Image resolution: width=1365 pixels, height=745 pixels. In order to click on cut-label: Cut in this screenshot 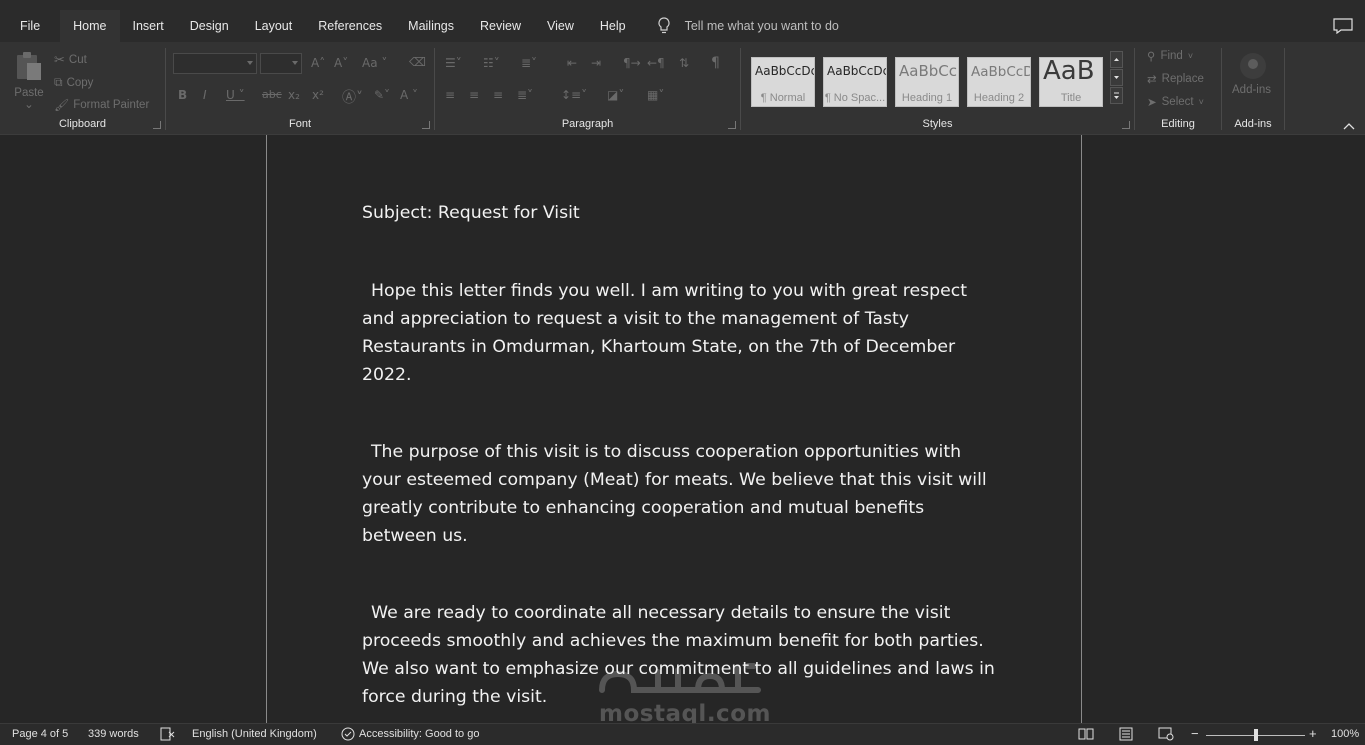, I will do `click(77, 60)`.